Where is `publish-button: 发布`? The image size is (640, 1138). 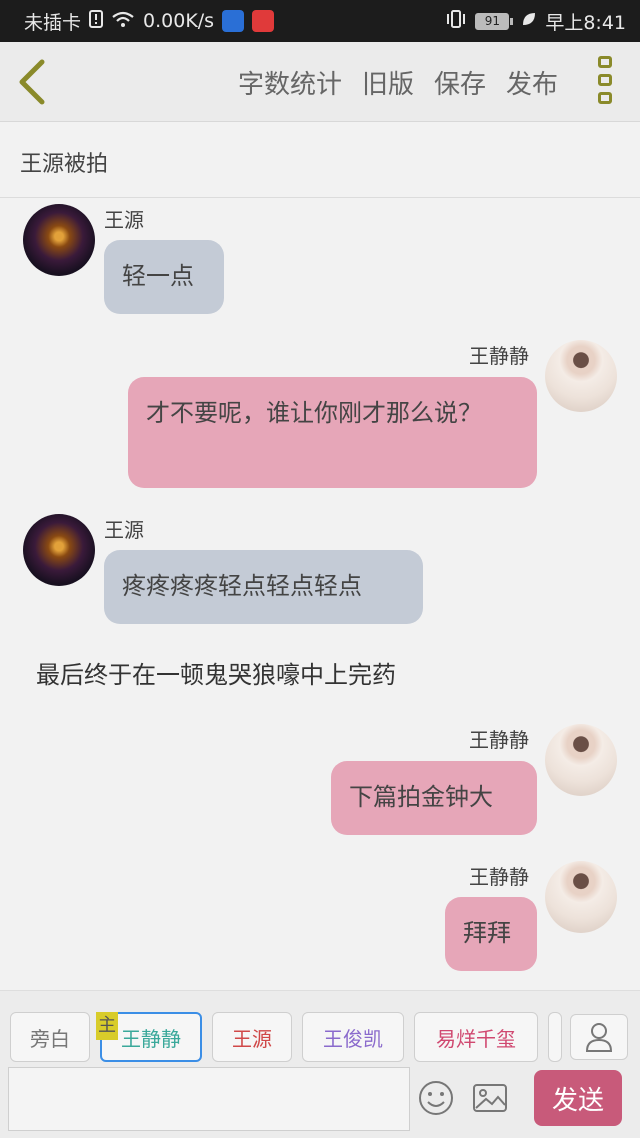 publish-button: 发布 is located at coordinates (532, 82).